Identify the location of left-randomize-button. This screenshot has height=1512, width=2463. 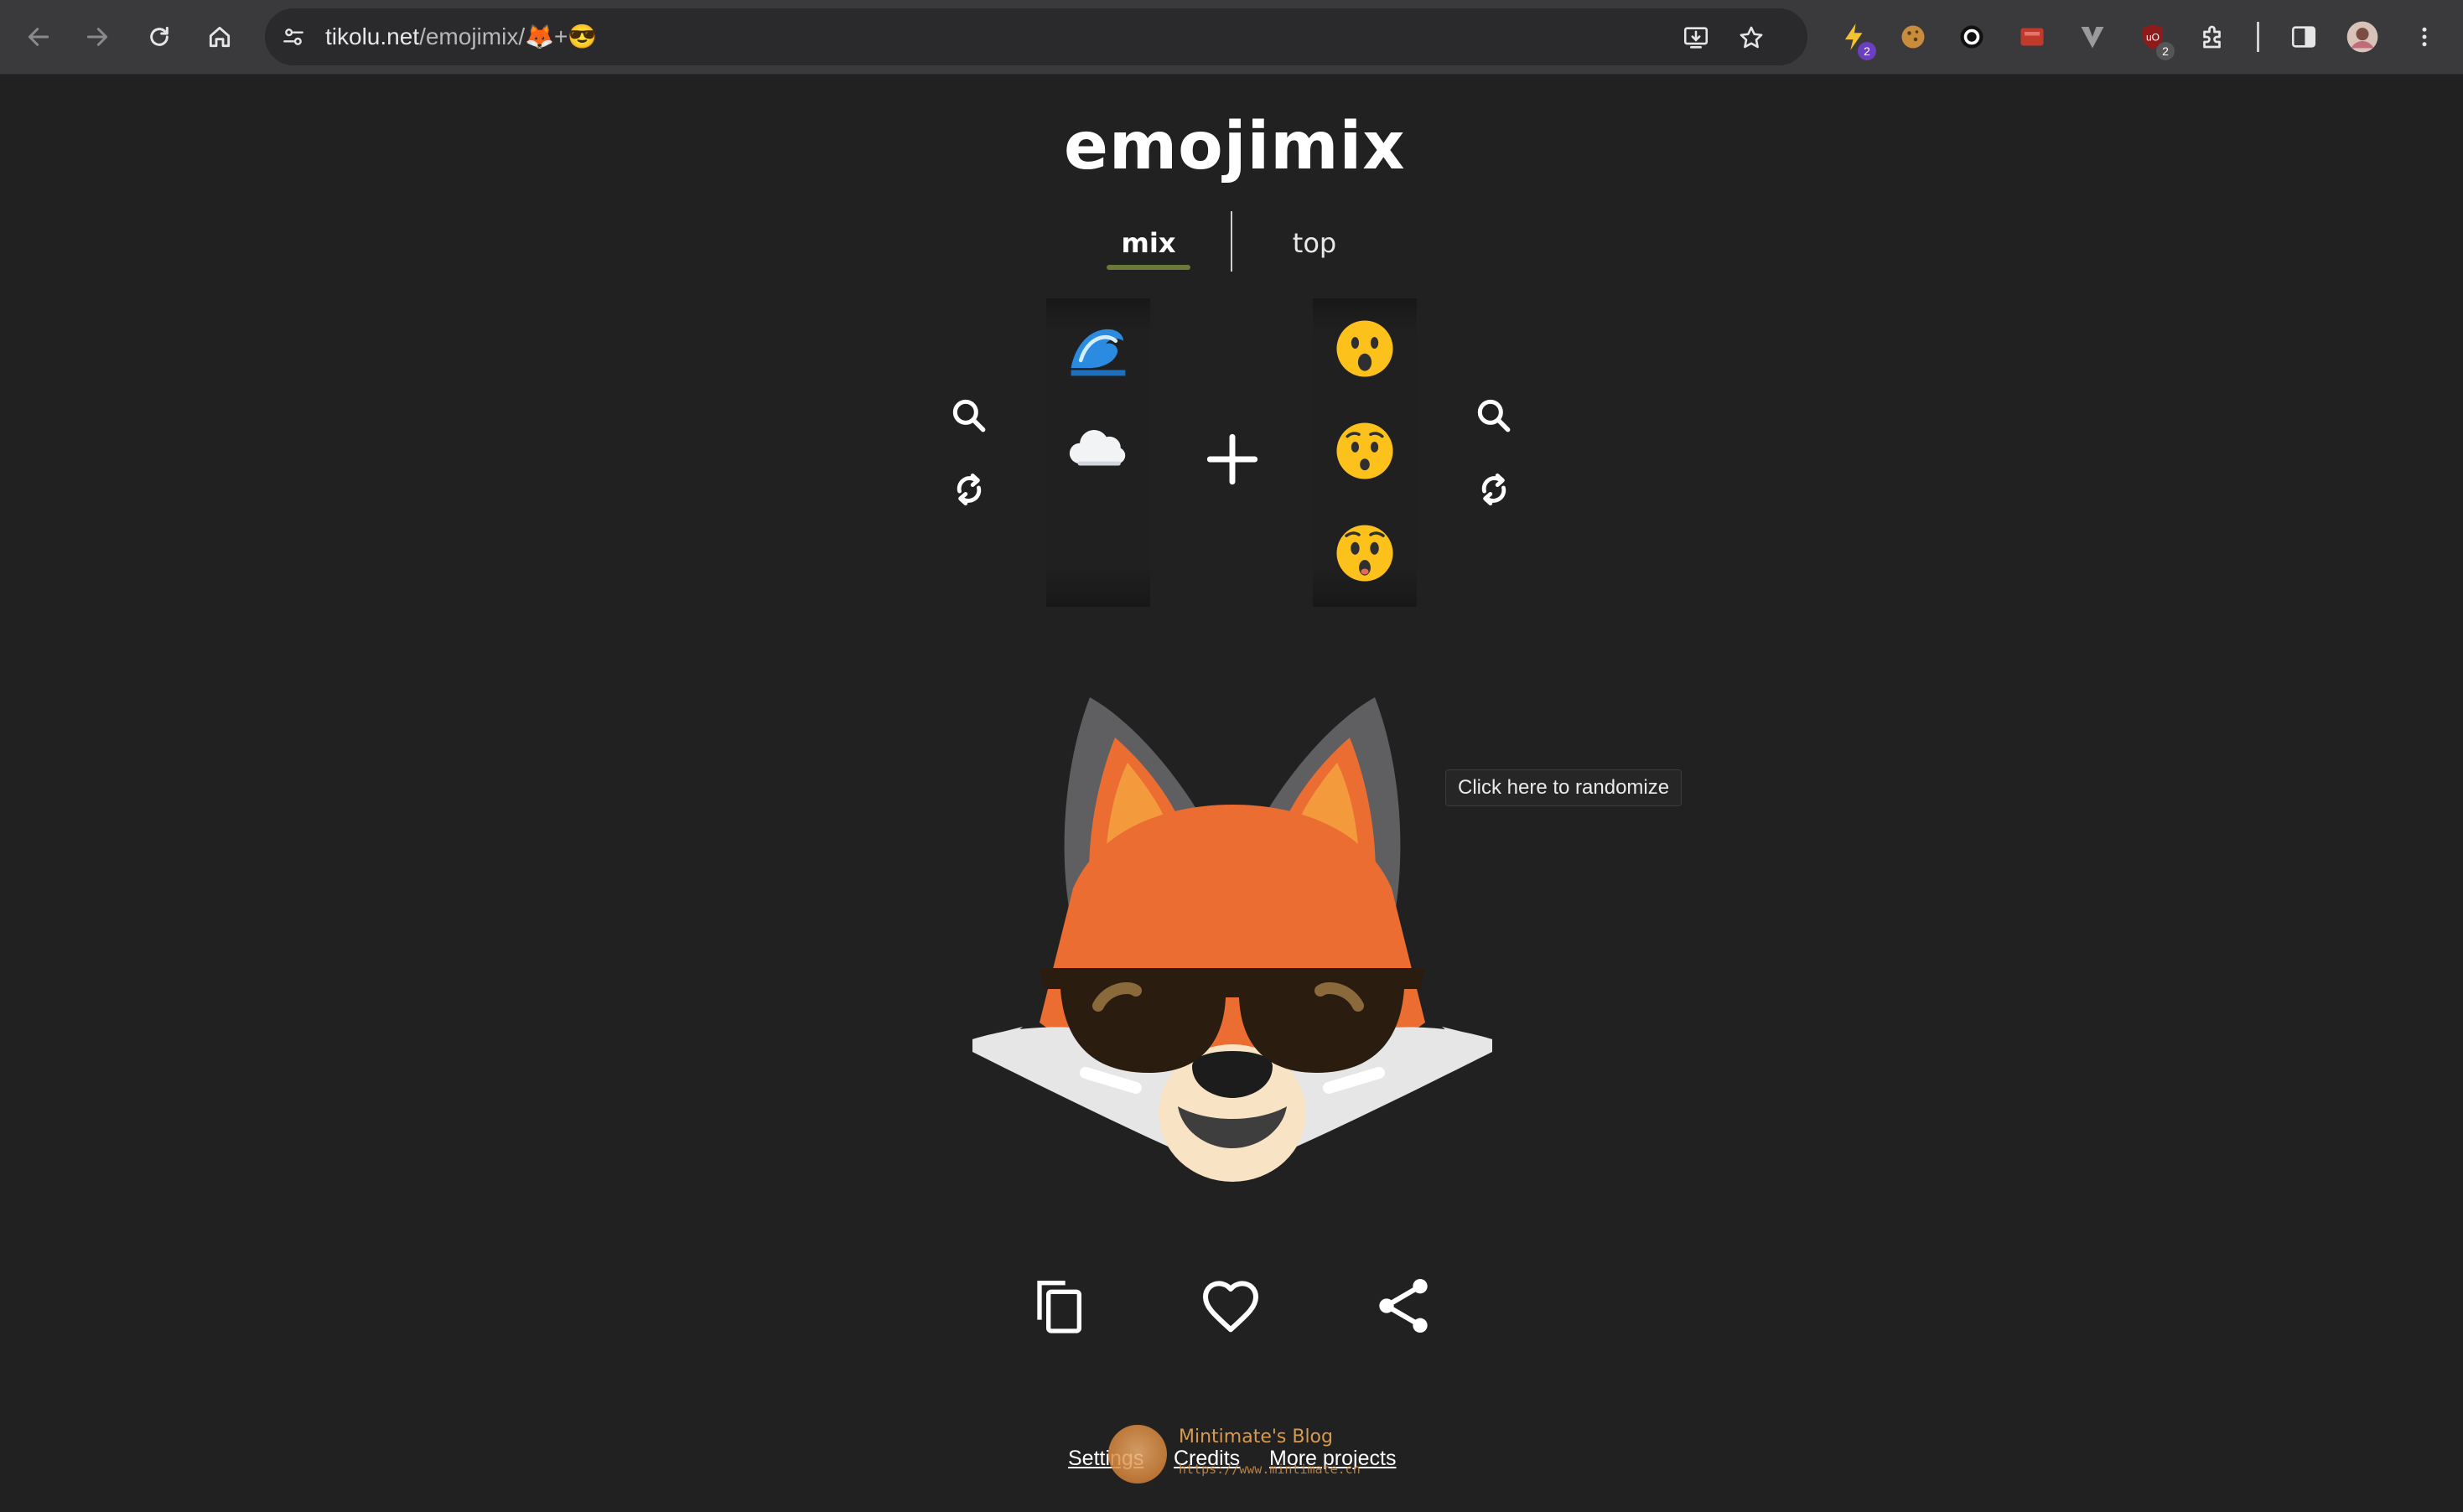
(969, 489).